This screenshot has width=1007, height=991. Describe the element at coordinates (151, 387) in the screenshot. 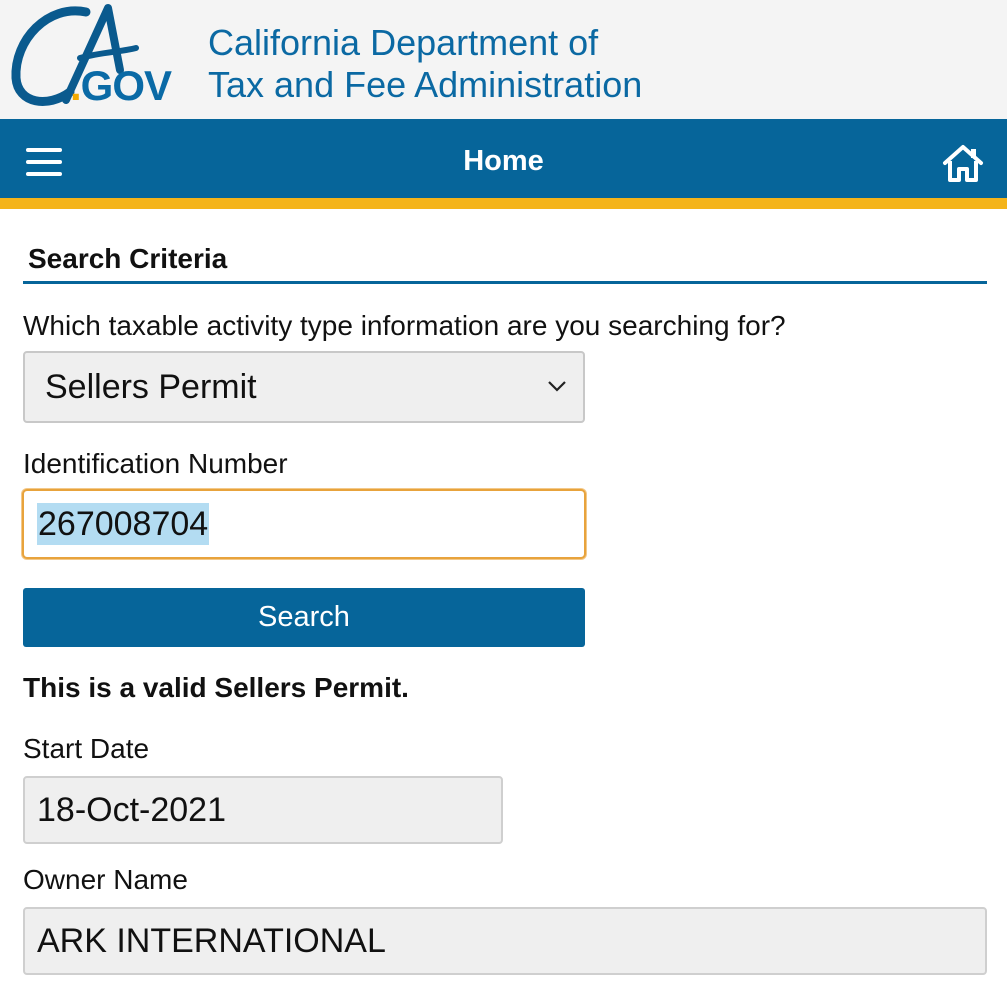

I see `activity-type-selected-value: Sellers Permit` at that location.